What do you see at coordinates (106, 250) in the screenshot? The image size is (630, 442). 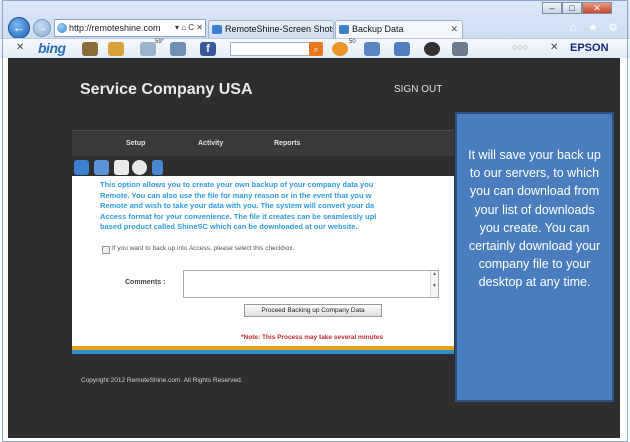 I see `access-backup-checkbox` at bounding box center [106, 250].